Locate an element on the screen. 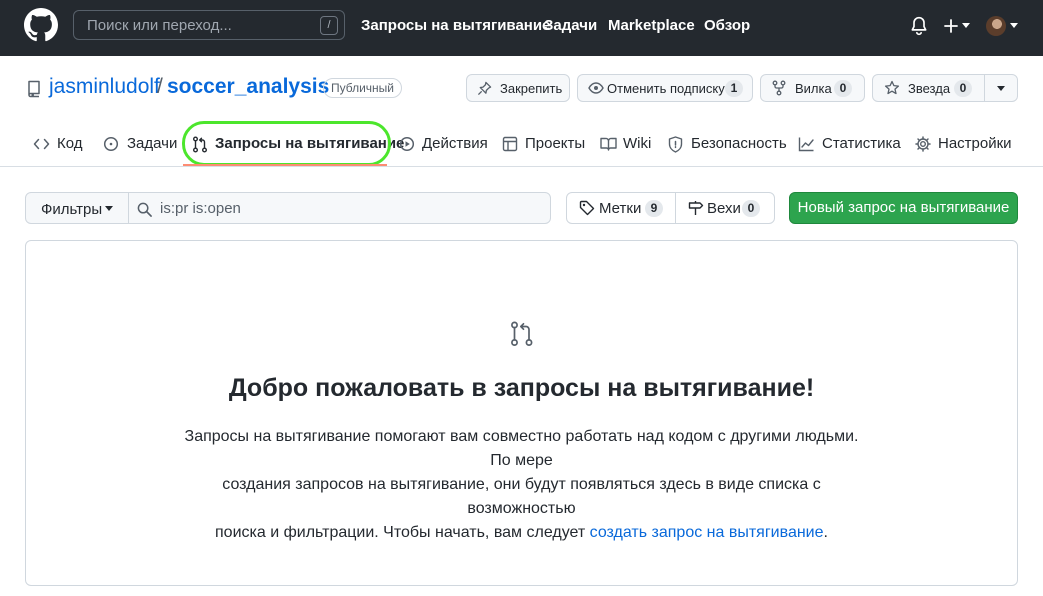 The width and height of the screenshot is (1043, 596). filter-query-value: is:pr is:open is located at coordinates (200, 208).